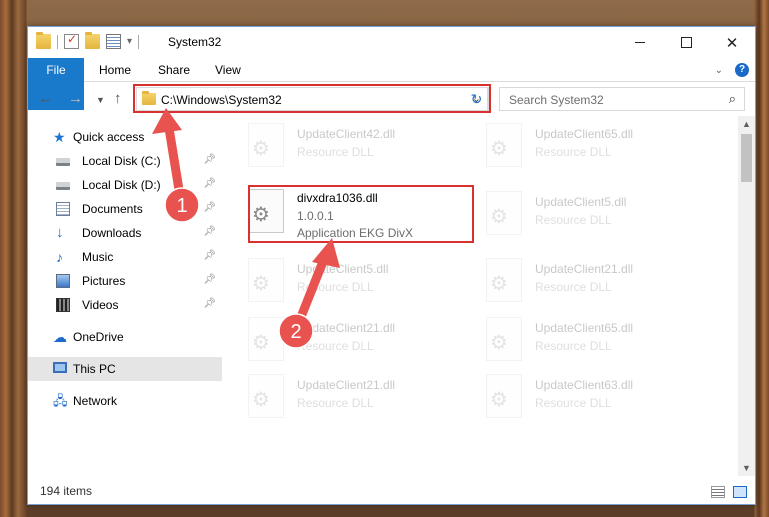 Image resolution: width=769 pixels, height=517 pixels. Describe the element at coordinates (732, 99) in the screenshot. I see `search-icon: ⌕` at that location.